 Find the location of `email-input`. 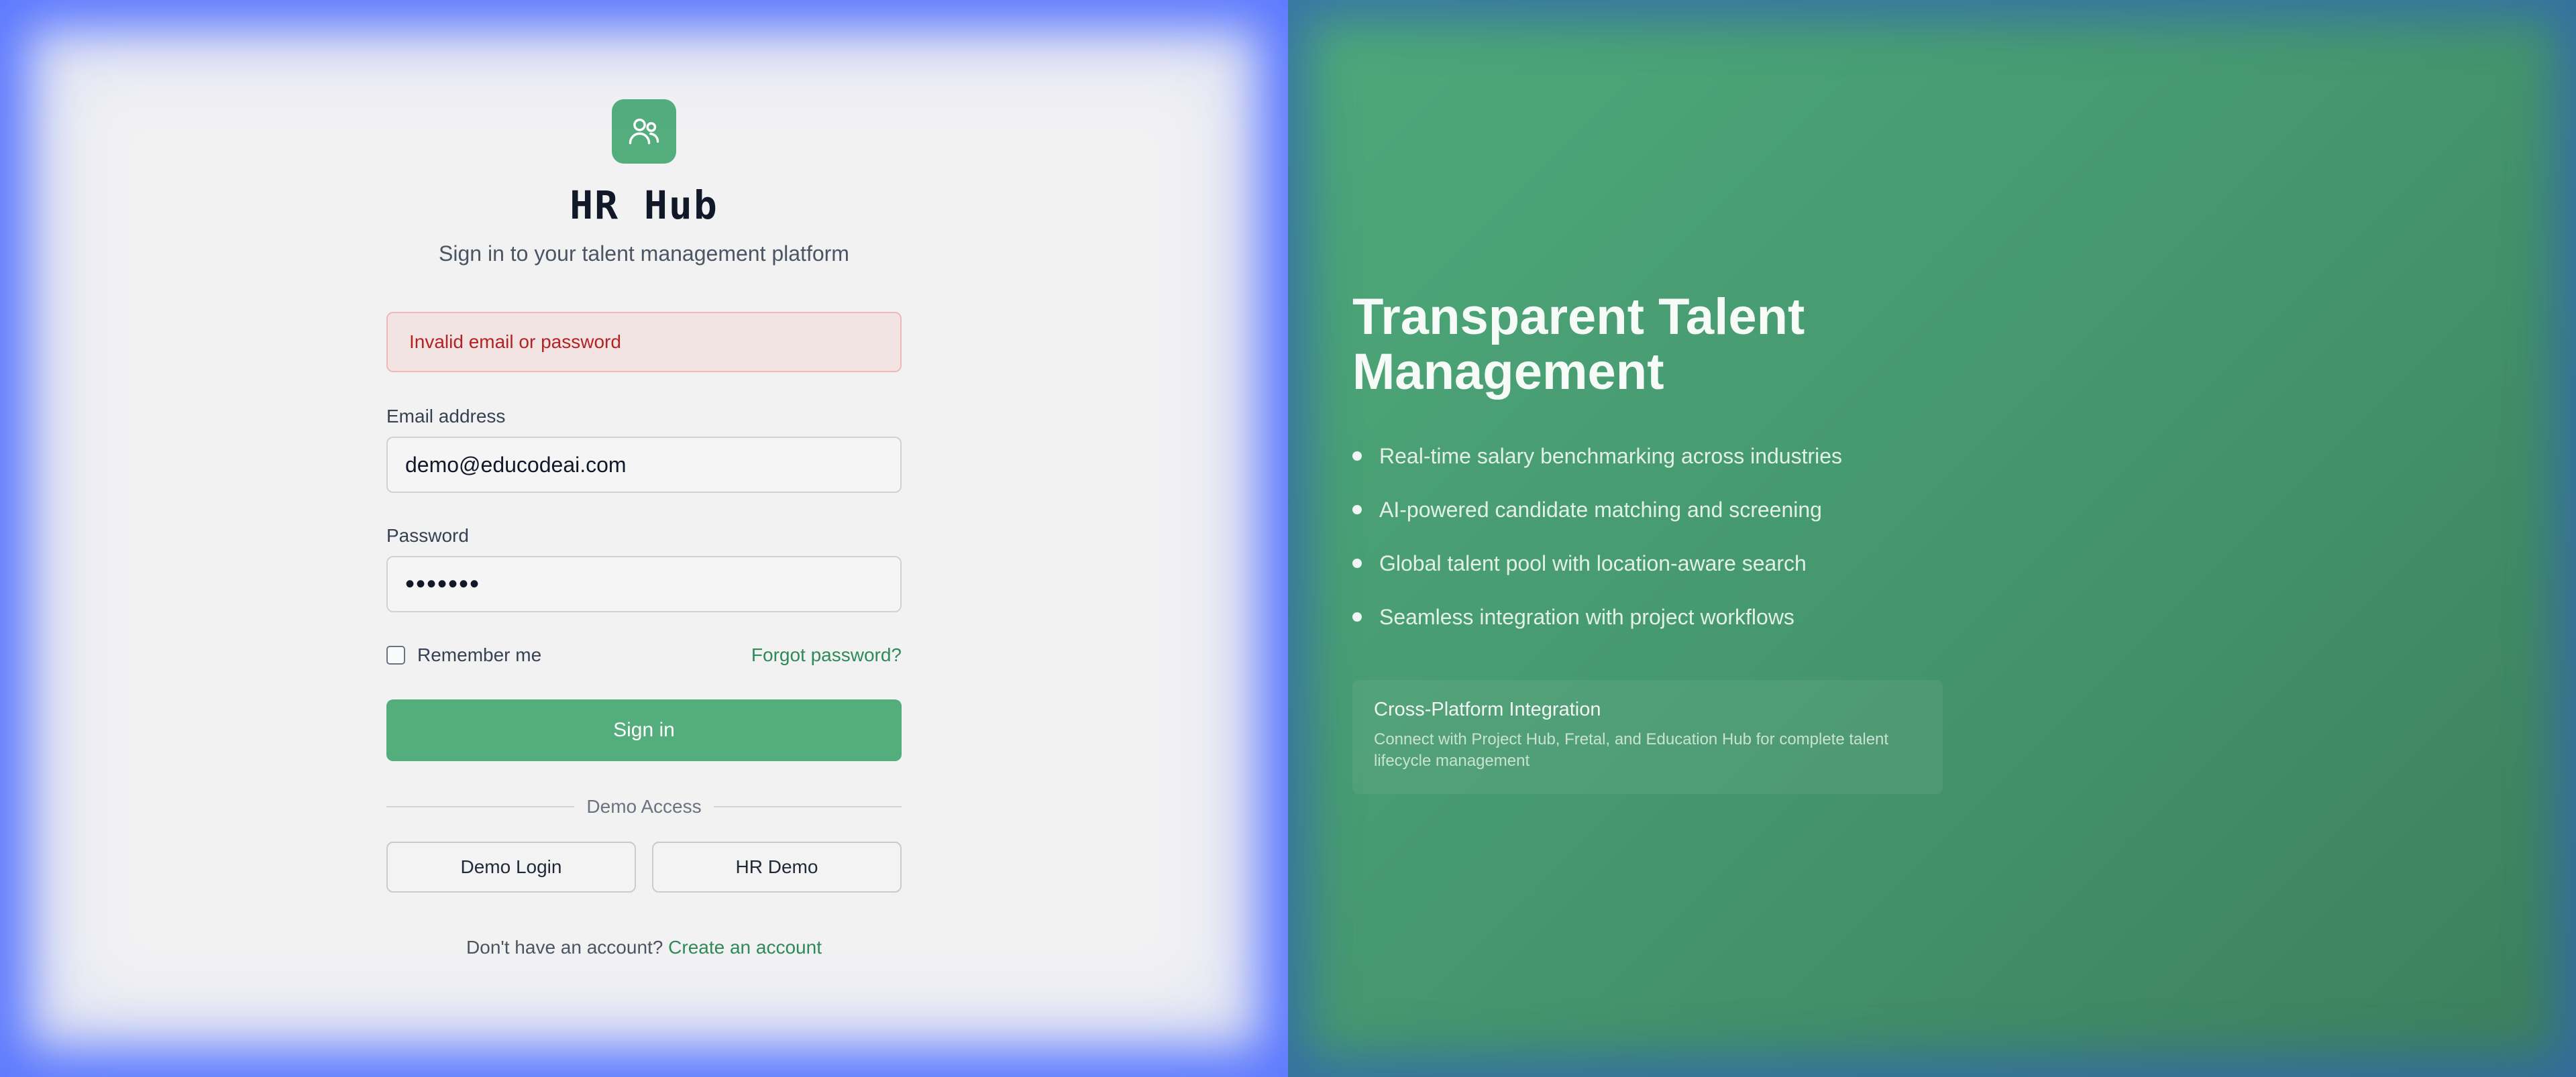

email-input is located at coordinates (644, 465).